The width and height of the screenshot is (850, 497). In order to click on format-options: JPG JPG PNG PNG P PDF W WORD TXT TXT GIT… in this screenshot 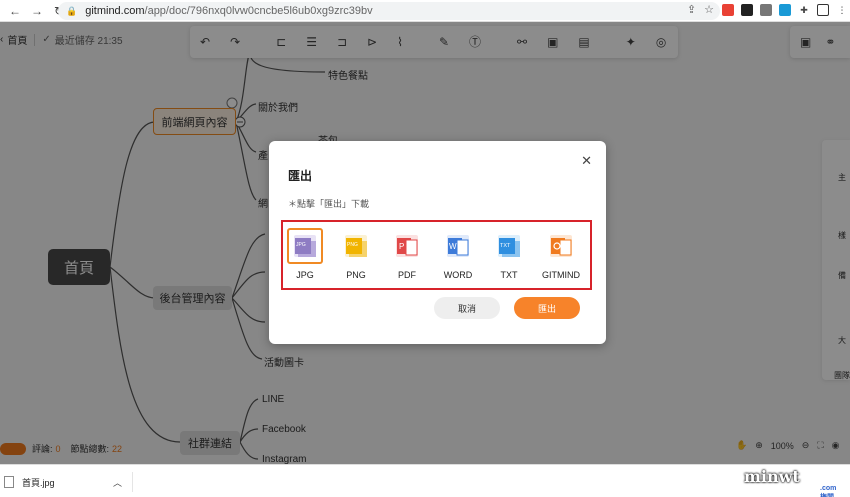, I will do `click(436, 255)`.